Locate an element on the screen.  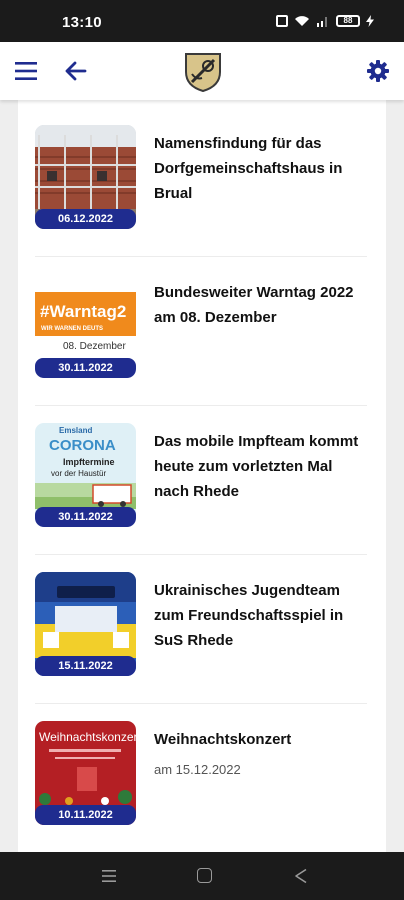
nfc-icon is located at coordinates (282, 21).